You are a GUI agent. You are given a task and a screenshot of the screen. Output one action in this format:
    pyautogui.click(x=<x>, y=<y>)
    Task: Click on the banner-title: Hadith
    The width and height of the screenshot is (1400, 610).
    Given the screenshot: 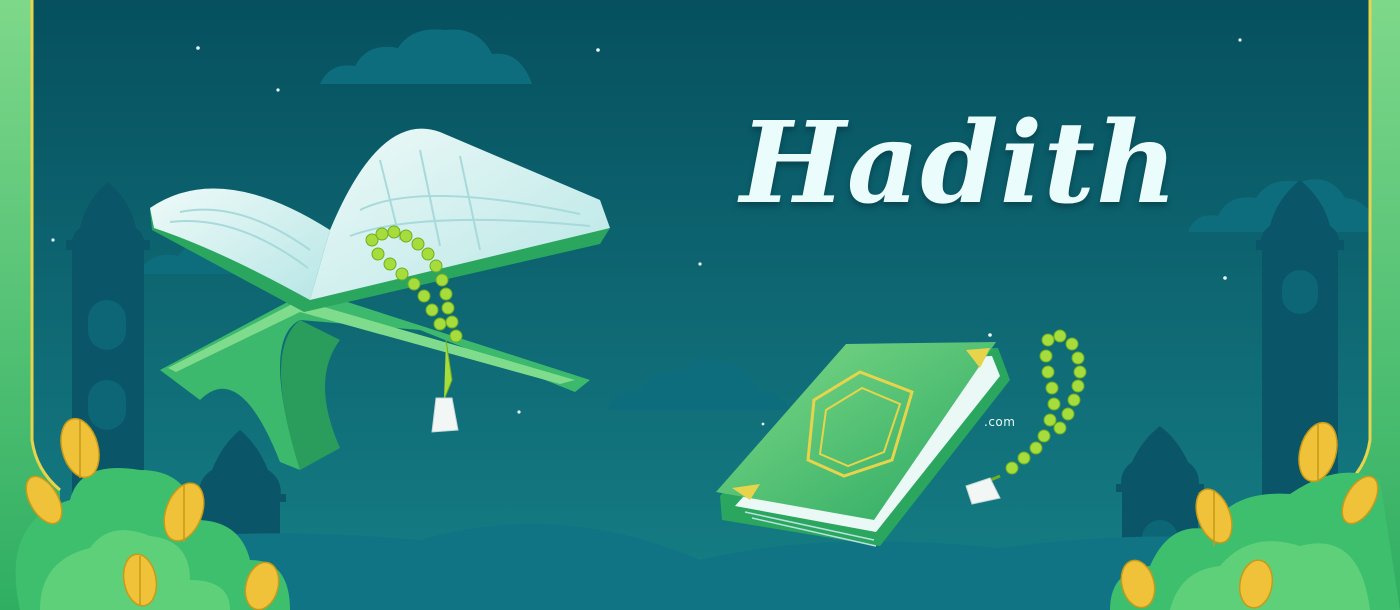 What is the action you would take?
    pyautogui.click(x=959, y=163)
    